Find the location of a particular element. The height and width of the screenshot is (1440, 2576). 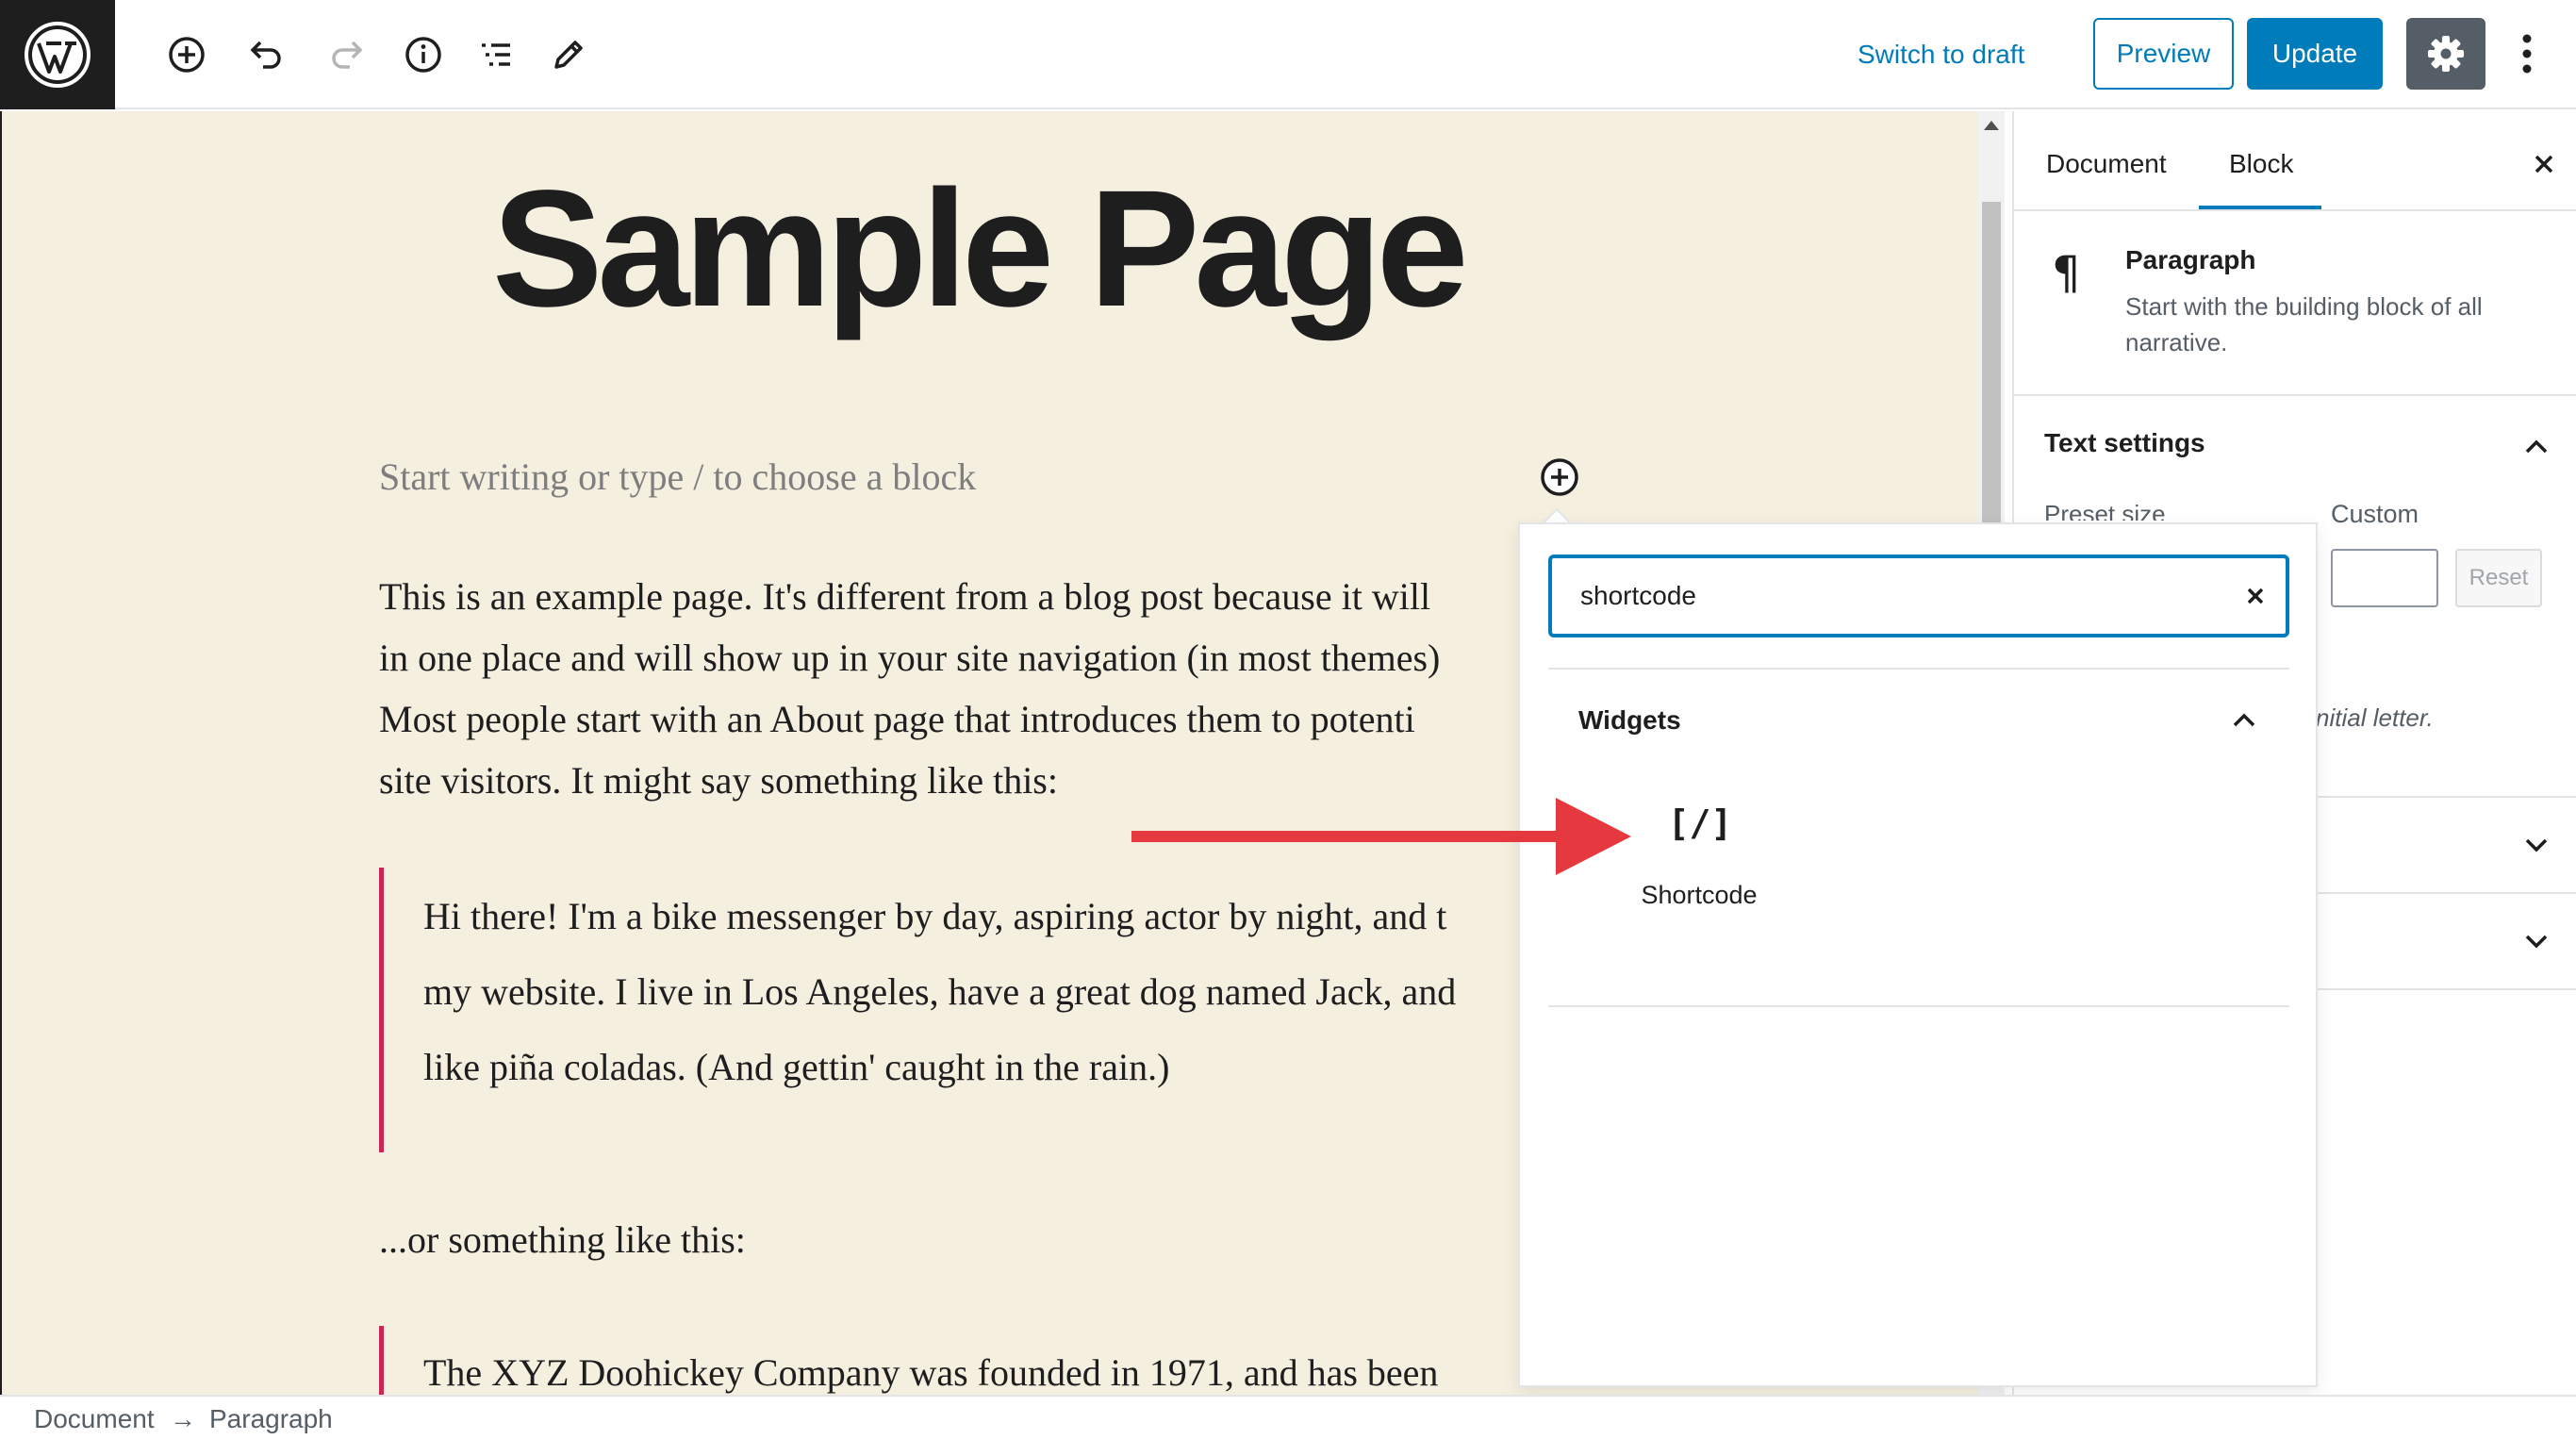

tab-document: Document is located at coordinates (2106, 164).